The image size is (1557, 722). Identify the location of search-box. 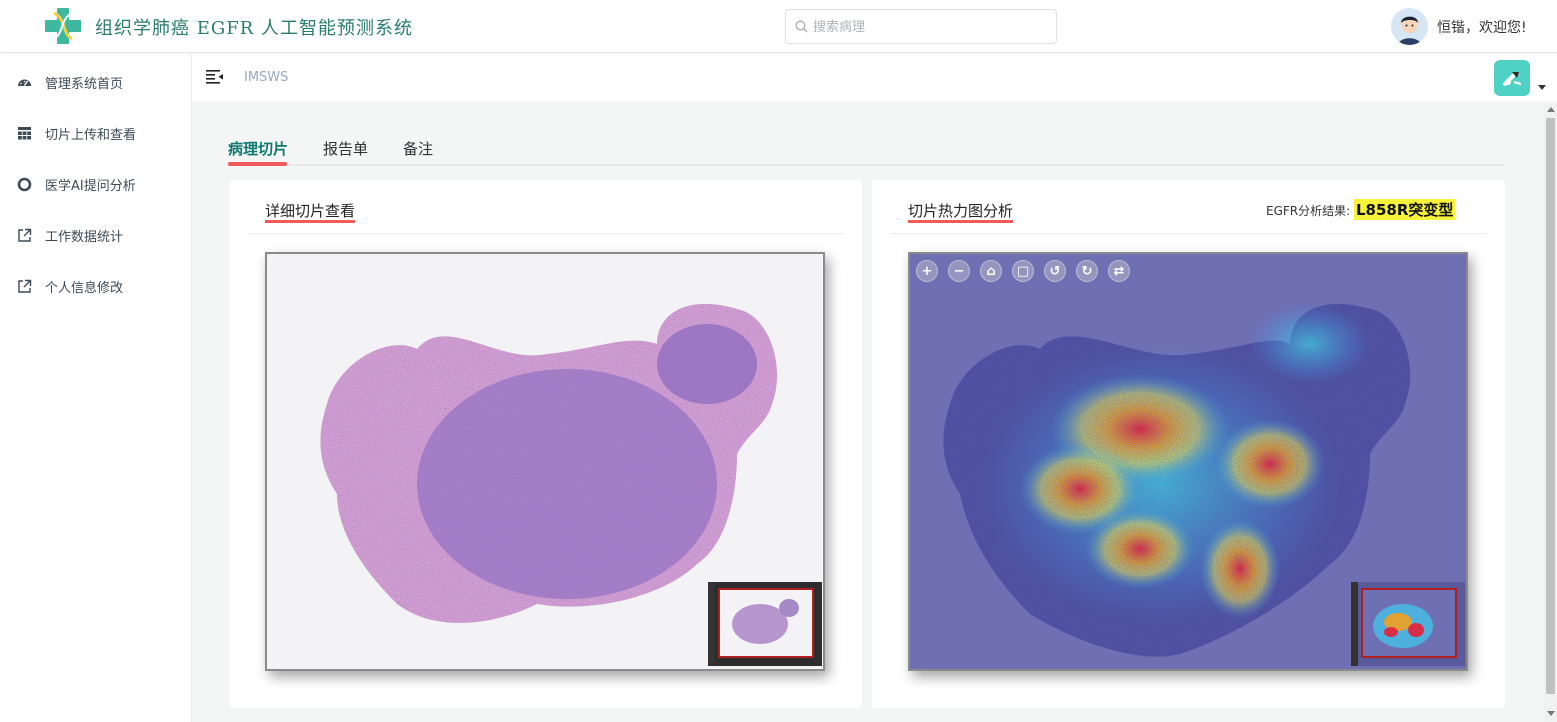
(921, 26).